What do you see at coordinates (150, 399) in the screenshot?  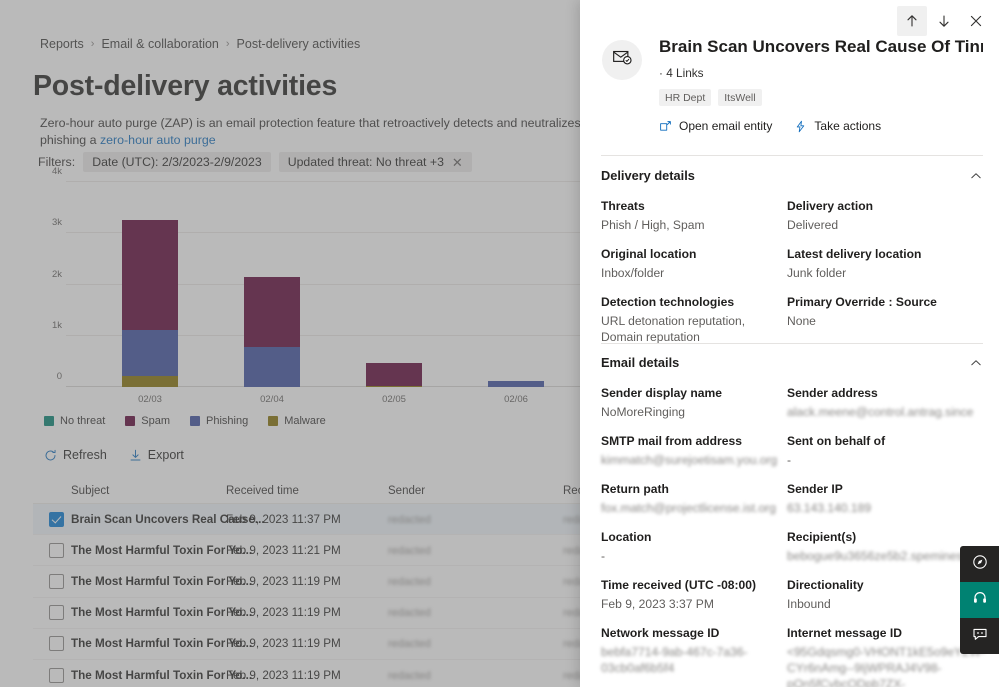 I see `x-axis-tick: 02/03` at bounding box center [150, 399].